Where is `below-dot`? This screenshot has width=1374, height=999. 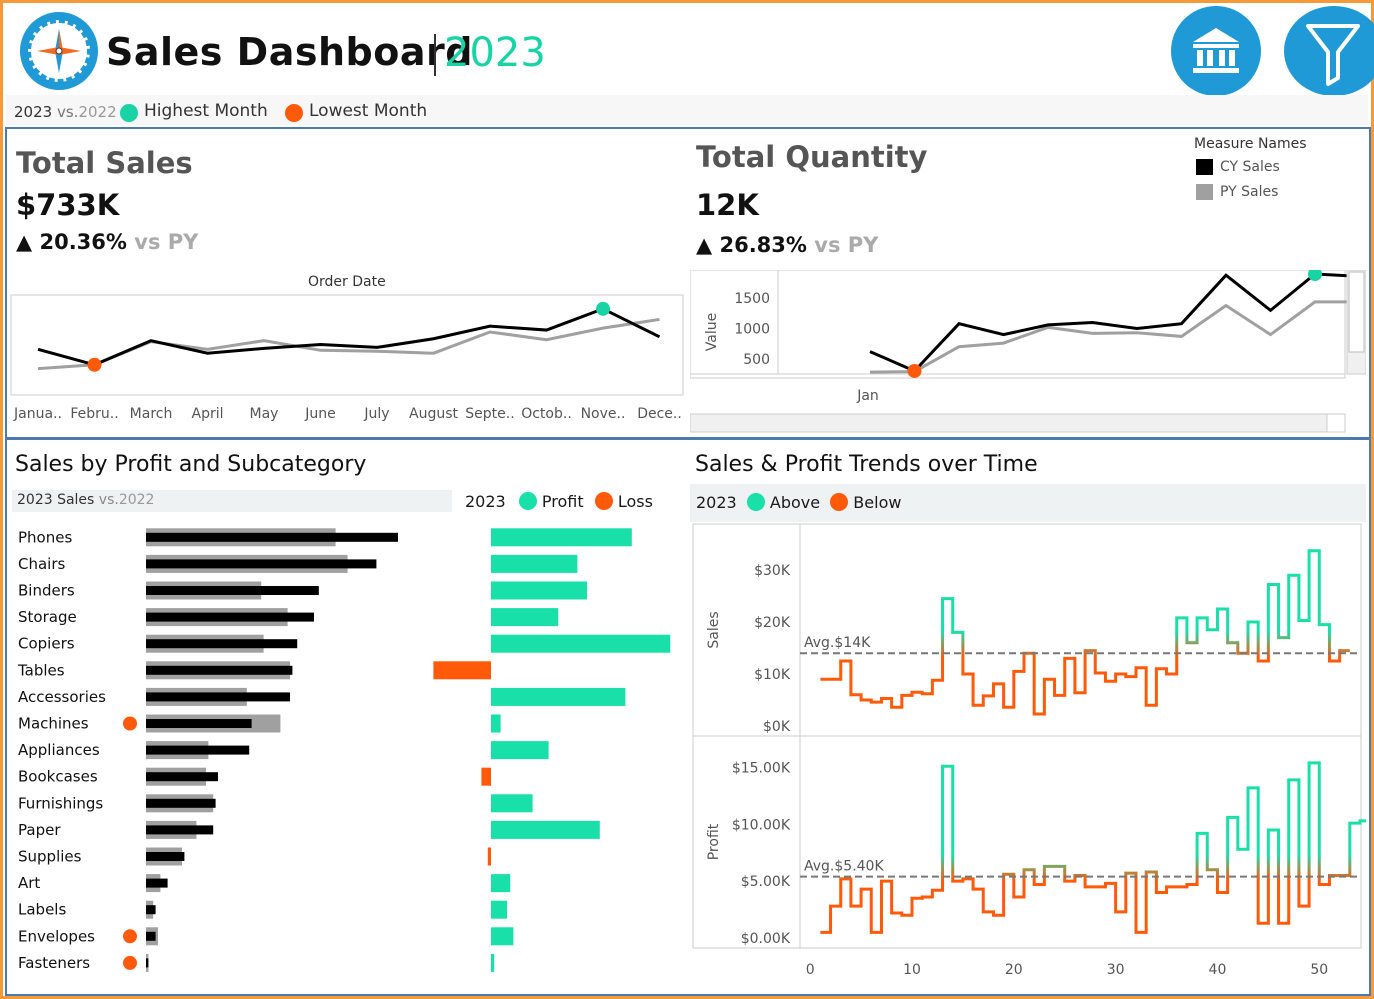 below-dot is located at coordinates (839, 502).